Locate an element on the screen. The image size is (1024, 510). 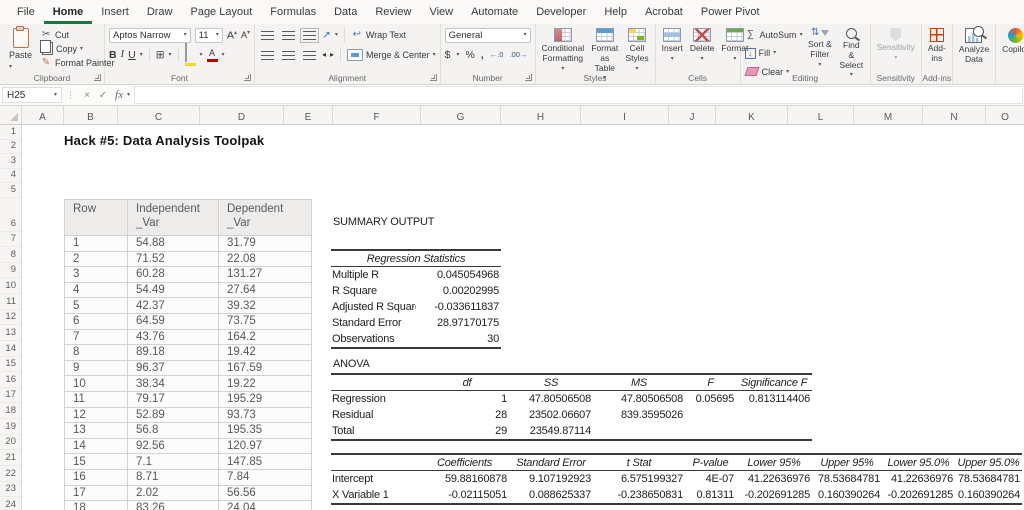
row-header: 16 is located at coordinates (10, 380).